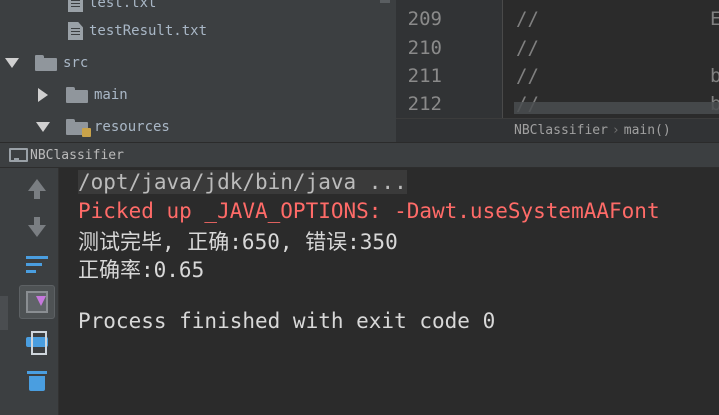  Describe the element at coordinates (4, 313) in the screenshot. I see `toolbar-left-strip` at that location.